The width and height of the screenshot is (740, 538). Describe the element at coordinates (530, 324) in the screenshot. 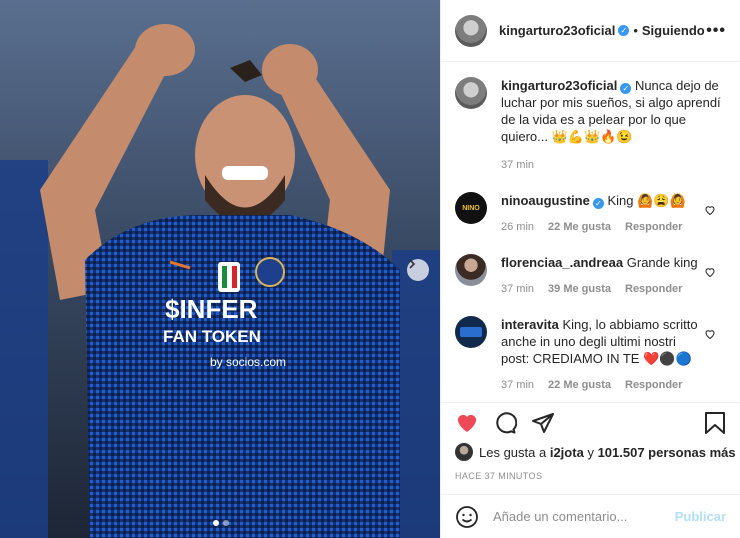

I see `commenter-username: interavita` at that location.